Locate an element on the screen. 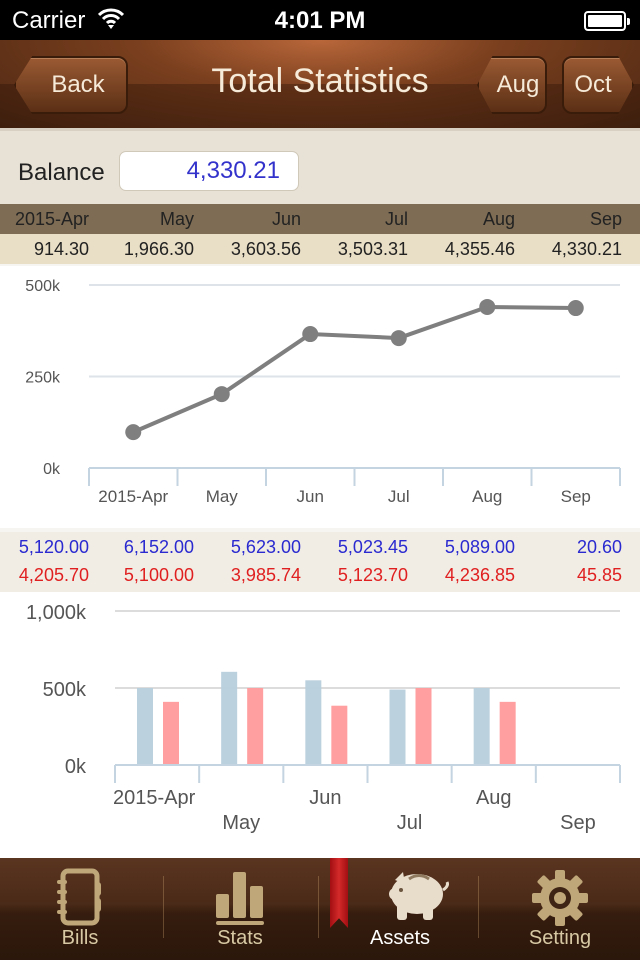  income-cell: 5,623.00 is located at coordinates (265, 547).